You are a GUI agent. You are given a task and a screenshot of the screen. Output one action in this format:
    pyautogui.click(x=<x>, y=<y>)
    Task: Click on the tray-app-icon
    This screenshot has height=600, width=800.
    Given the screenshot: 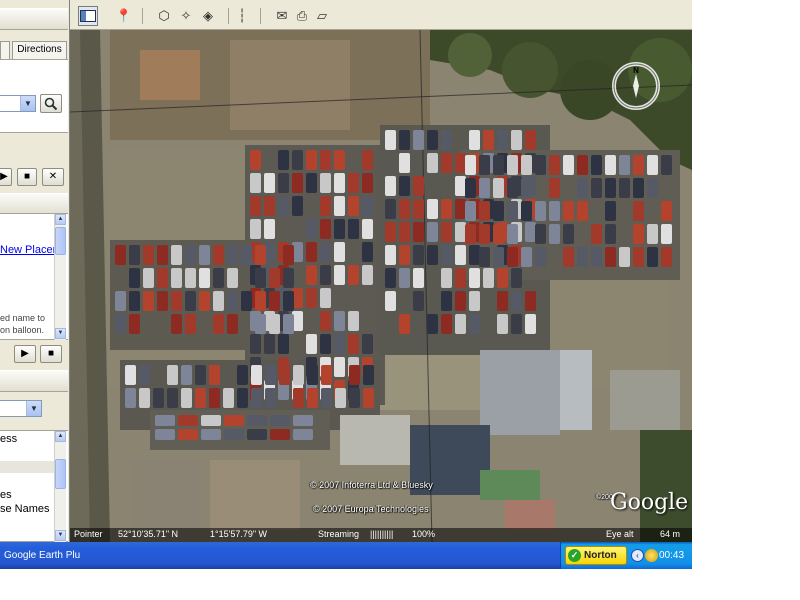 What is the action you would take?
    pyautogui.click(x=651, y=555)
    